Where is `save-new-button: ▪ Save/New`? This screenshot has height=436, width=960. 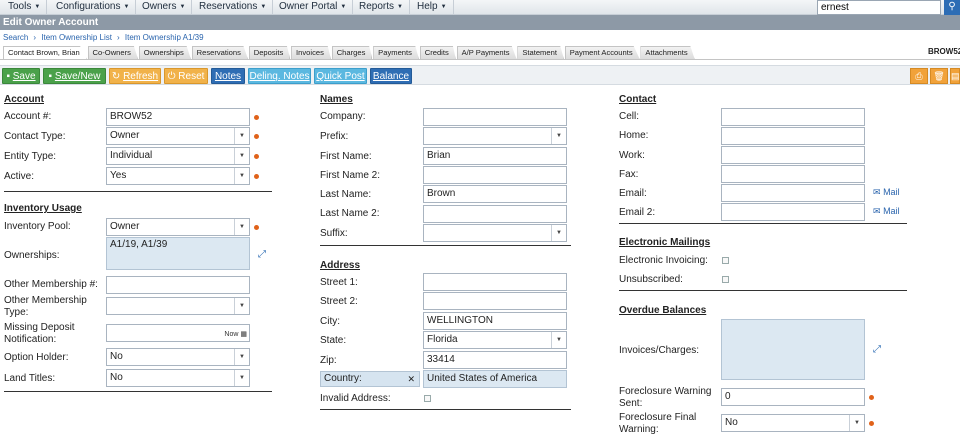 save-new-button: ▪ Save/New is located at coordinates (74, 76).